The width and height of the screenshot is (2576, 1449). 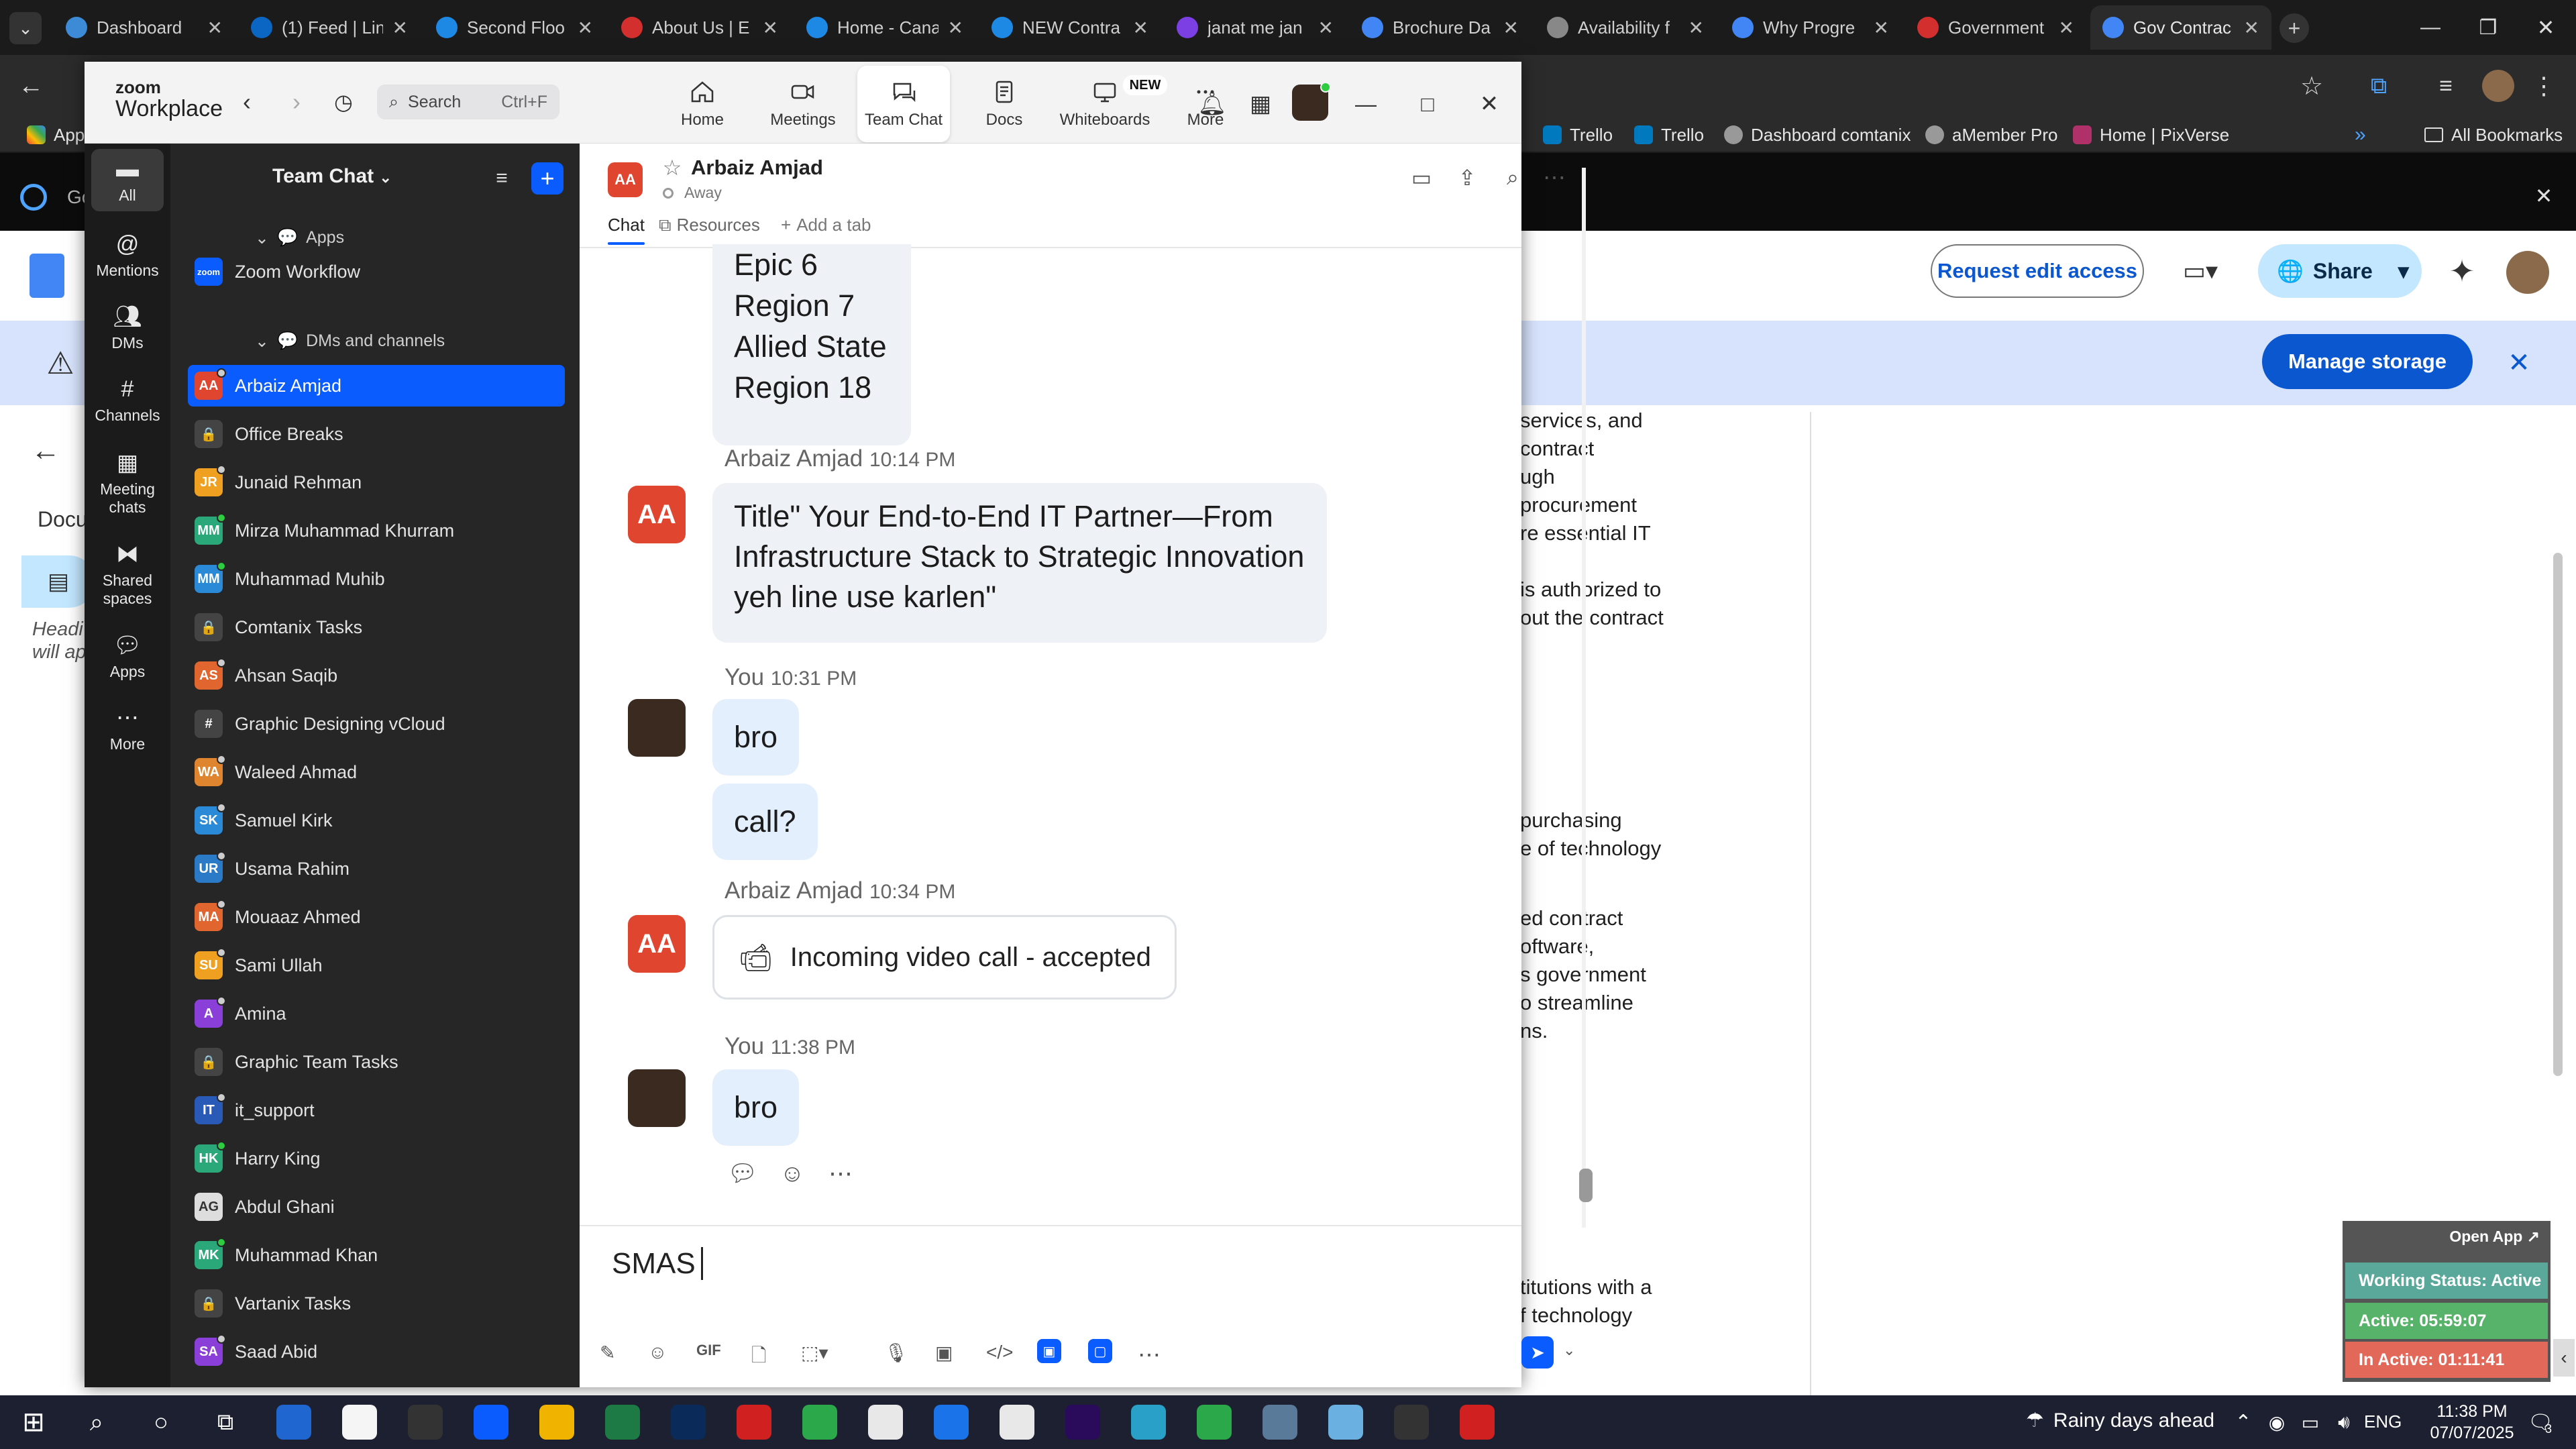 I want to click on network-icon: ▭, so click(x=2310, y=1422).